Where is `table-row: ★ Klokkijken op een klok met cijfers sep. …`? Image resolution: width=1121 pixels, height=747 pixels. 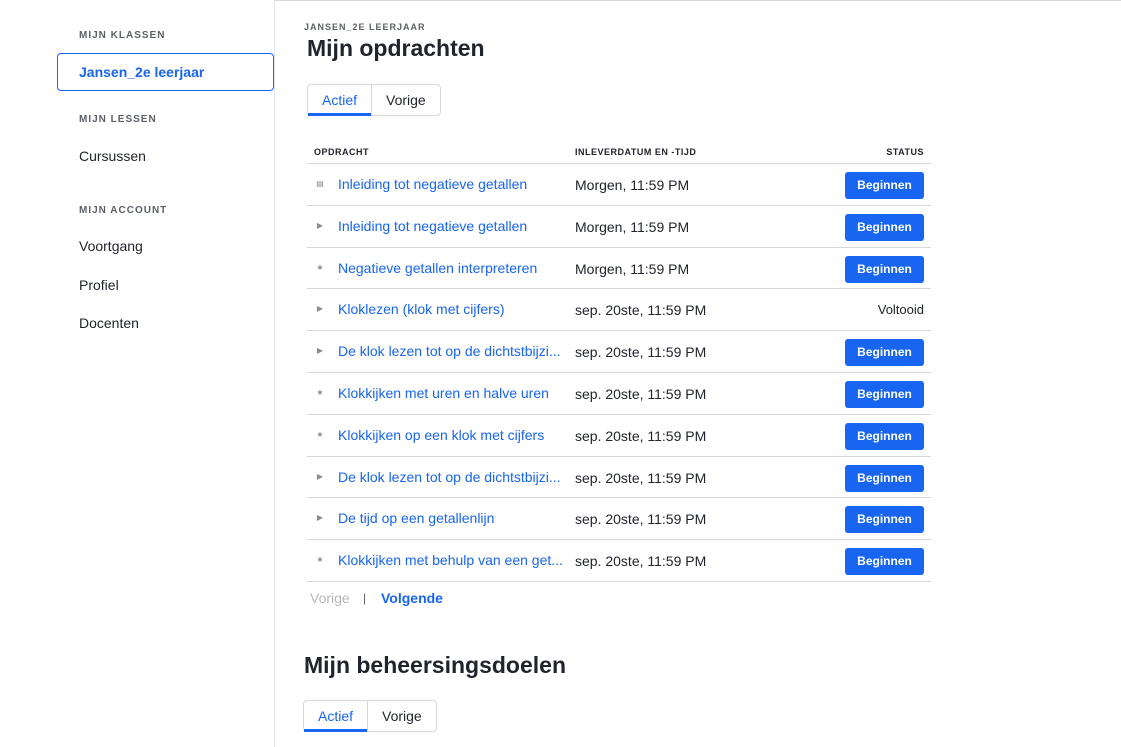 table-row: ★ Klokkijken op een klok met cijfers sep. … is located at coordinates (619, 436).